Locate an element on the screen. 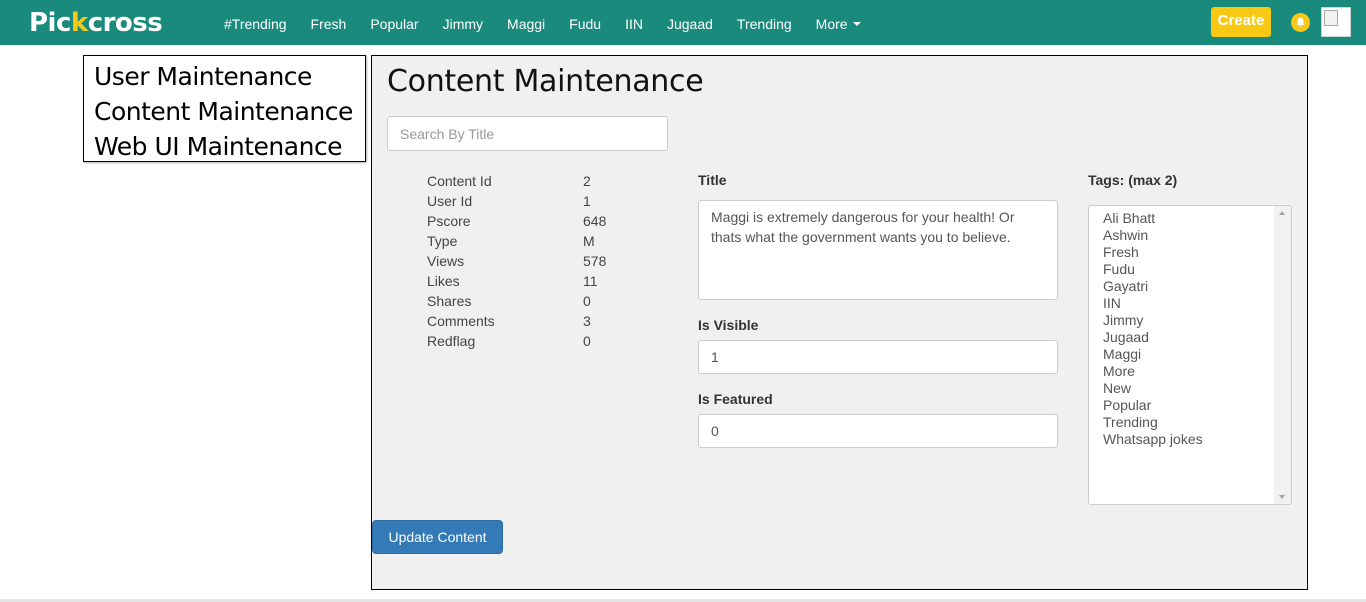 Image resolution: width=1366 pixels, height=602 pixels. tag-option: More is located at coordinates (1153, 371).